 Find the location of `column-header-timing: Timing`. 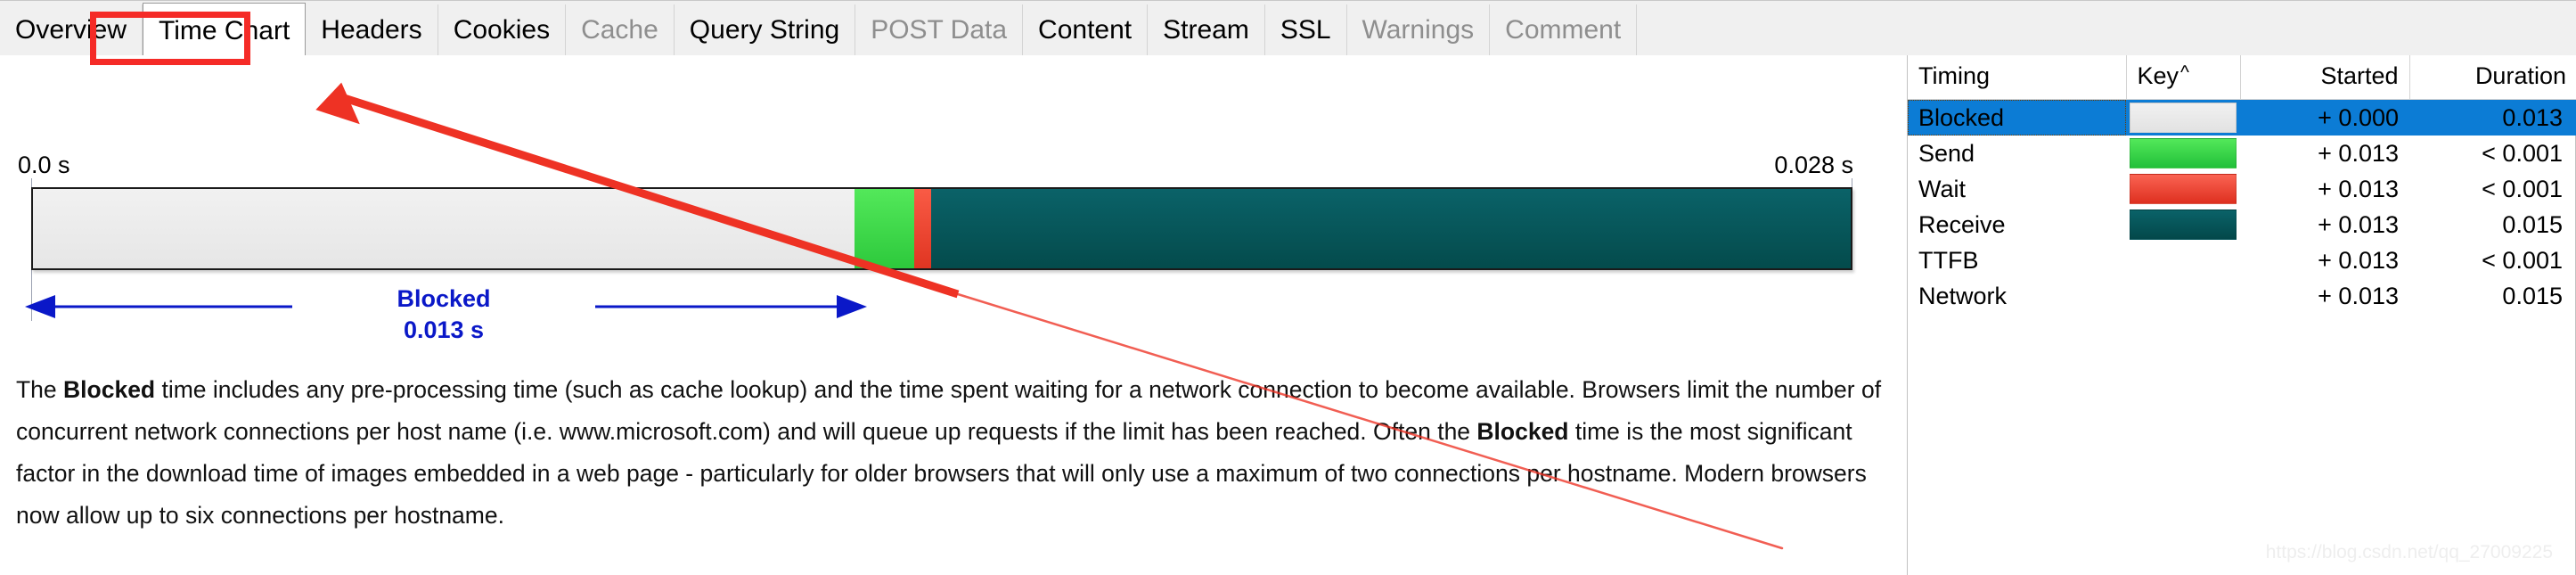

column-header-timing: Timing is located at coordinates (2017, 77).